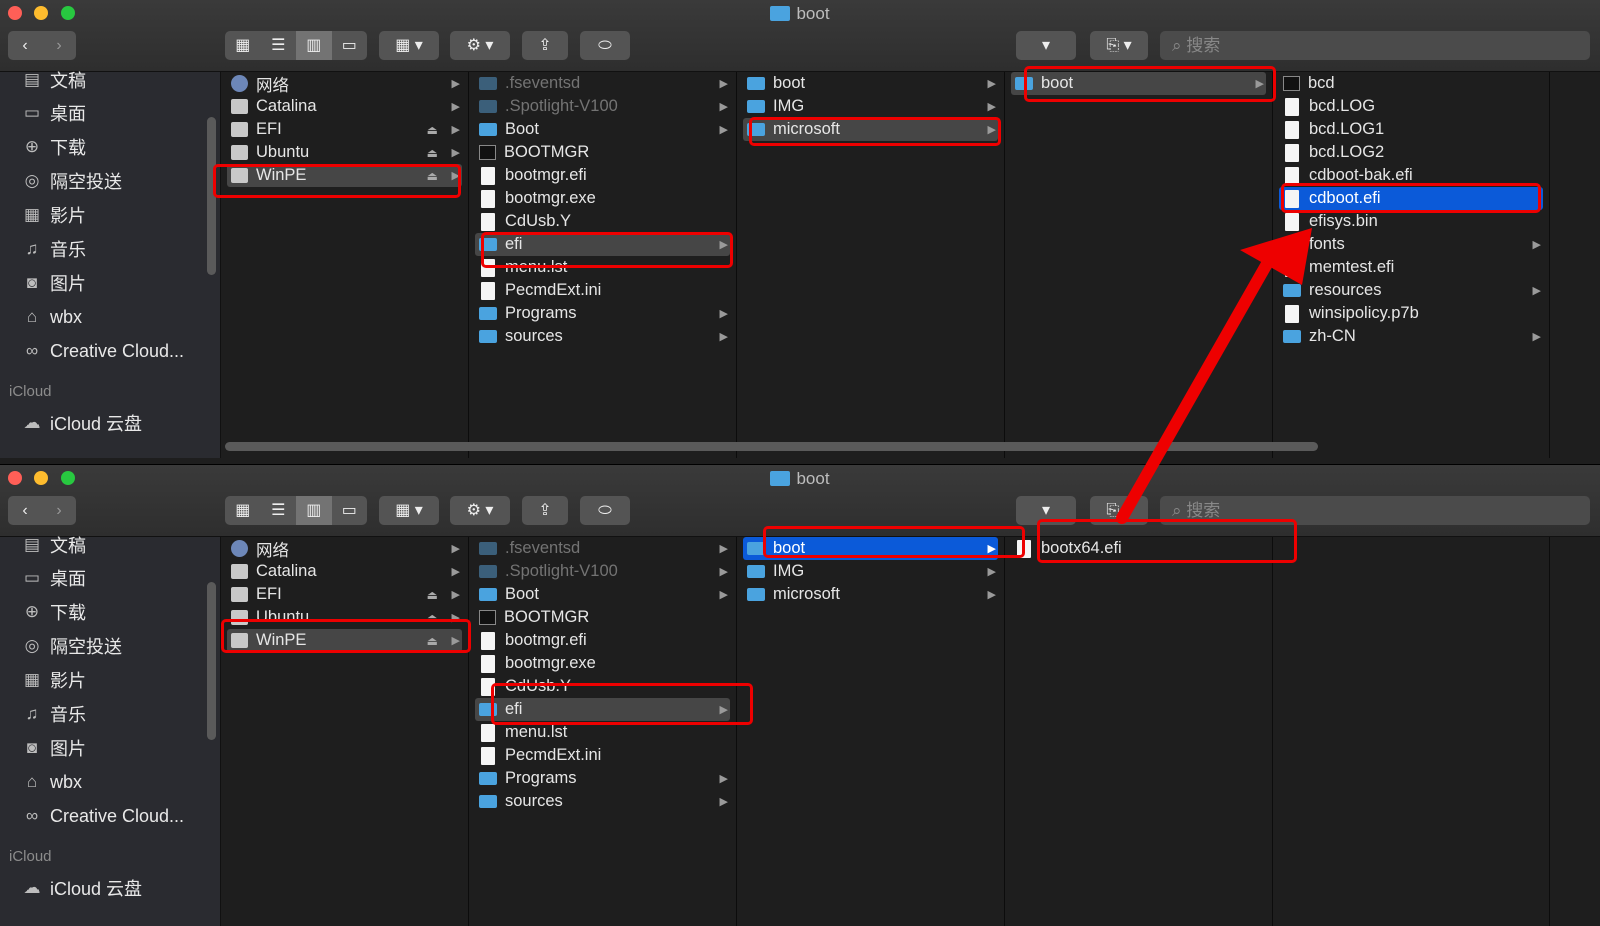 The image size is (1600, 926). Describe the element at coordinates (1411, 221) in the screenshot. I see `list-item: efisys.bin` at that location.